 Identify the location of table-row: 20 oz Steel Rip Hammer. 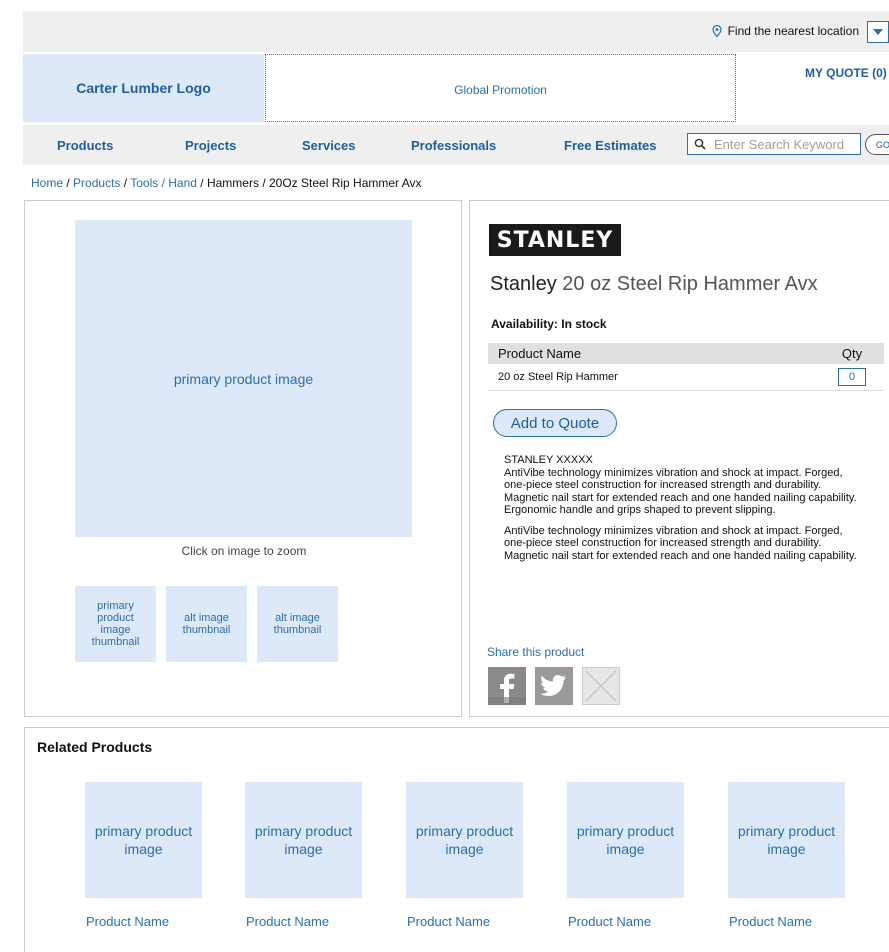
(686, 377).